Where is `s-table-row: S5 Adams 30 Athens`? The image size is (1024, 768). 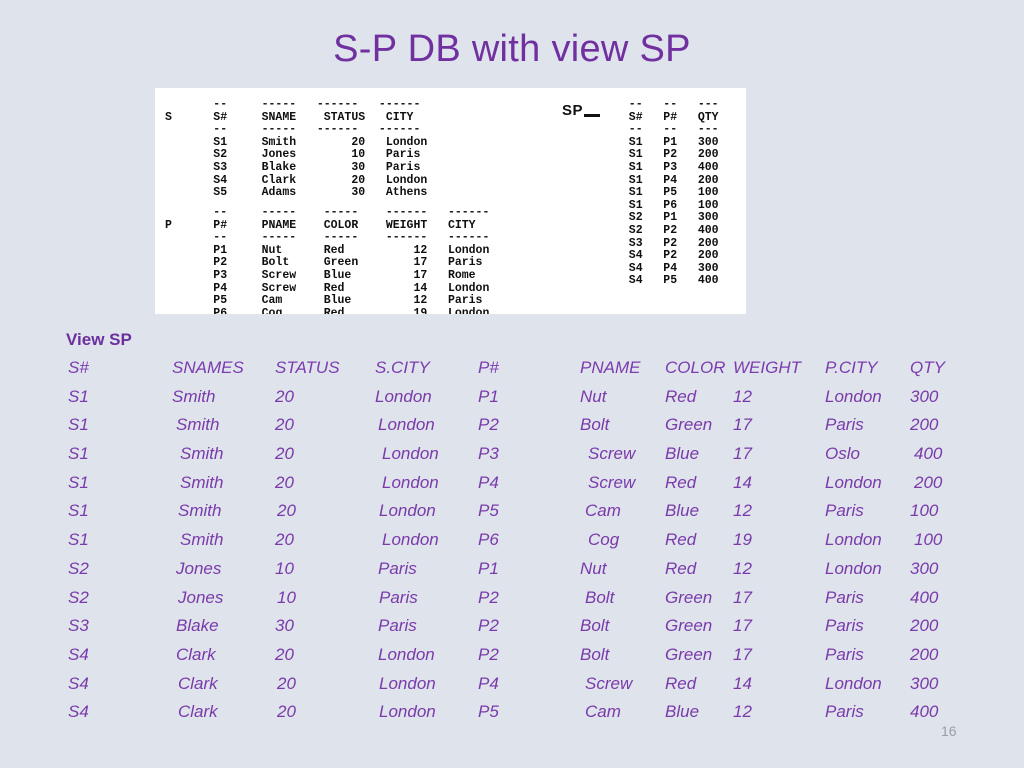 s-table-row: S5 Adams 30 Athens is located at coordinates (296, 193).